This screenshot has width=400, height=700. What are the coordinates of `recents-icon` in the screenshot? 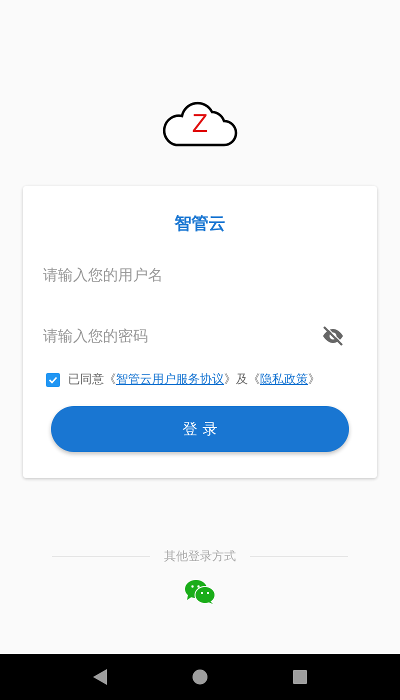 It's located at (300, 677).